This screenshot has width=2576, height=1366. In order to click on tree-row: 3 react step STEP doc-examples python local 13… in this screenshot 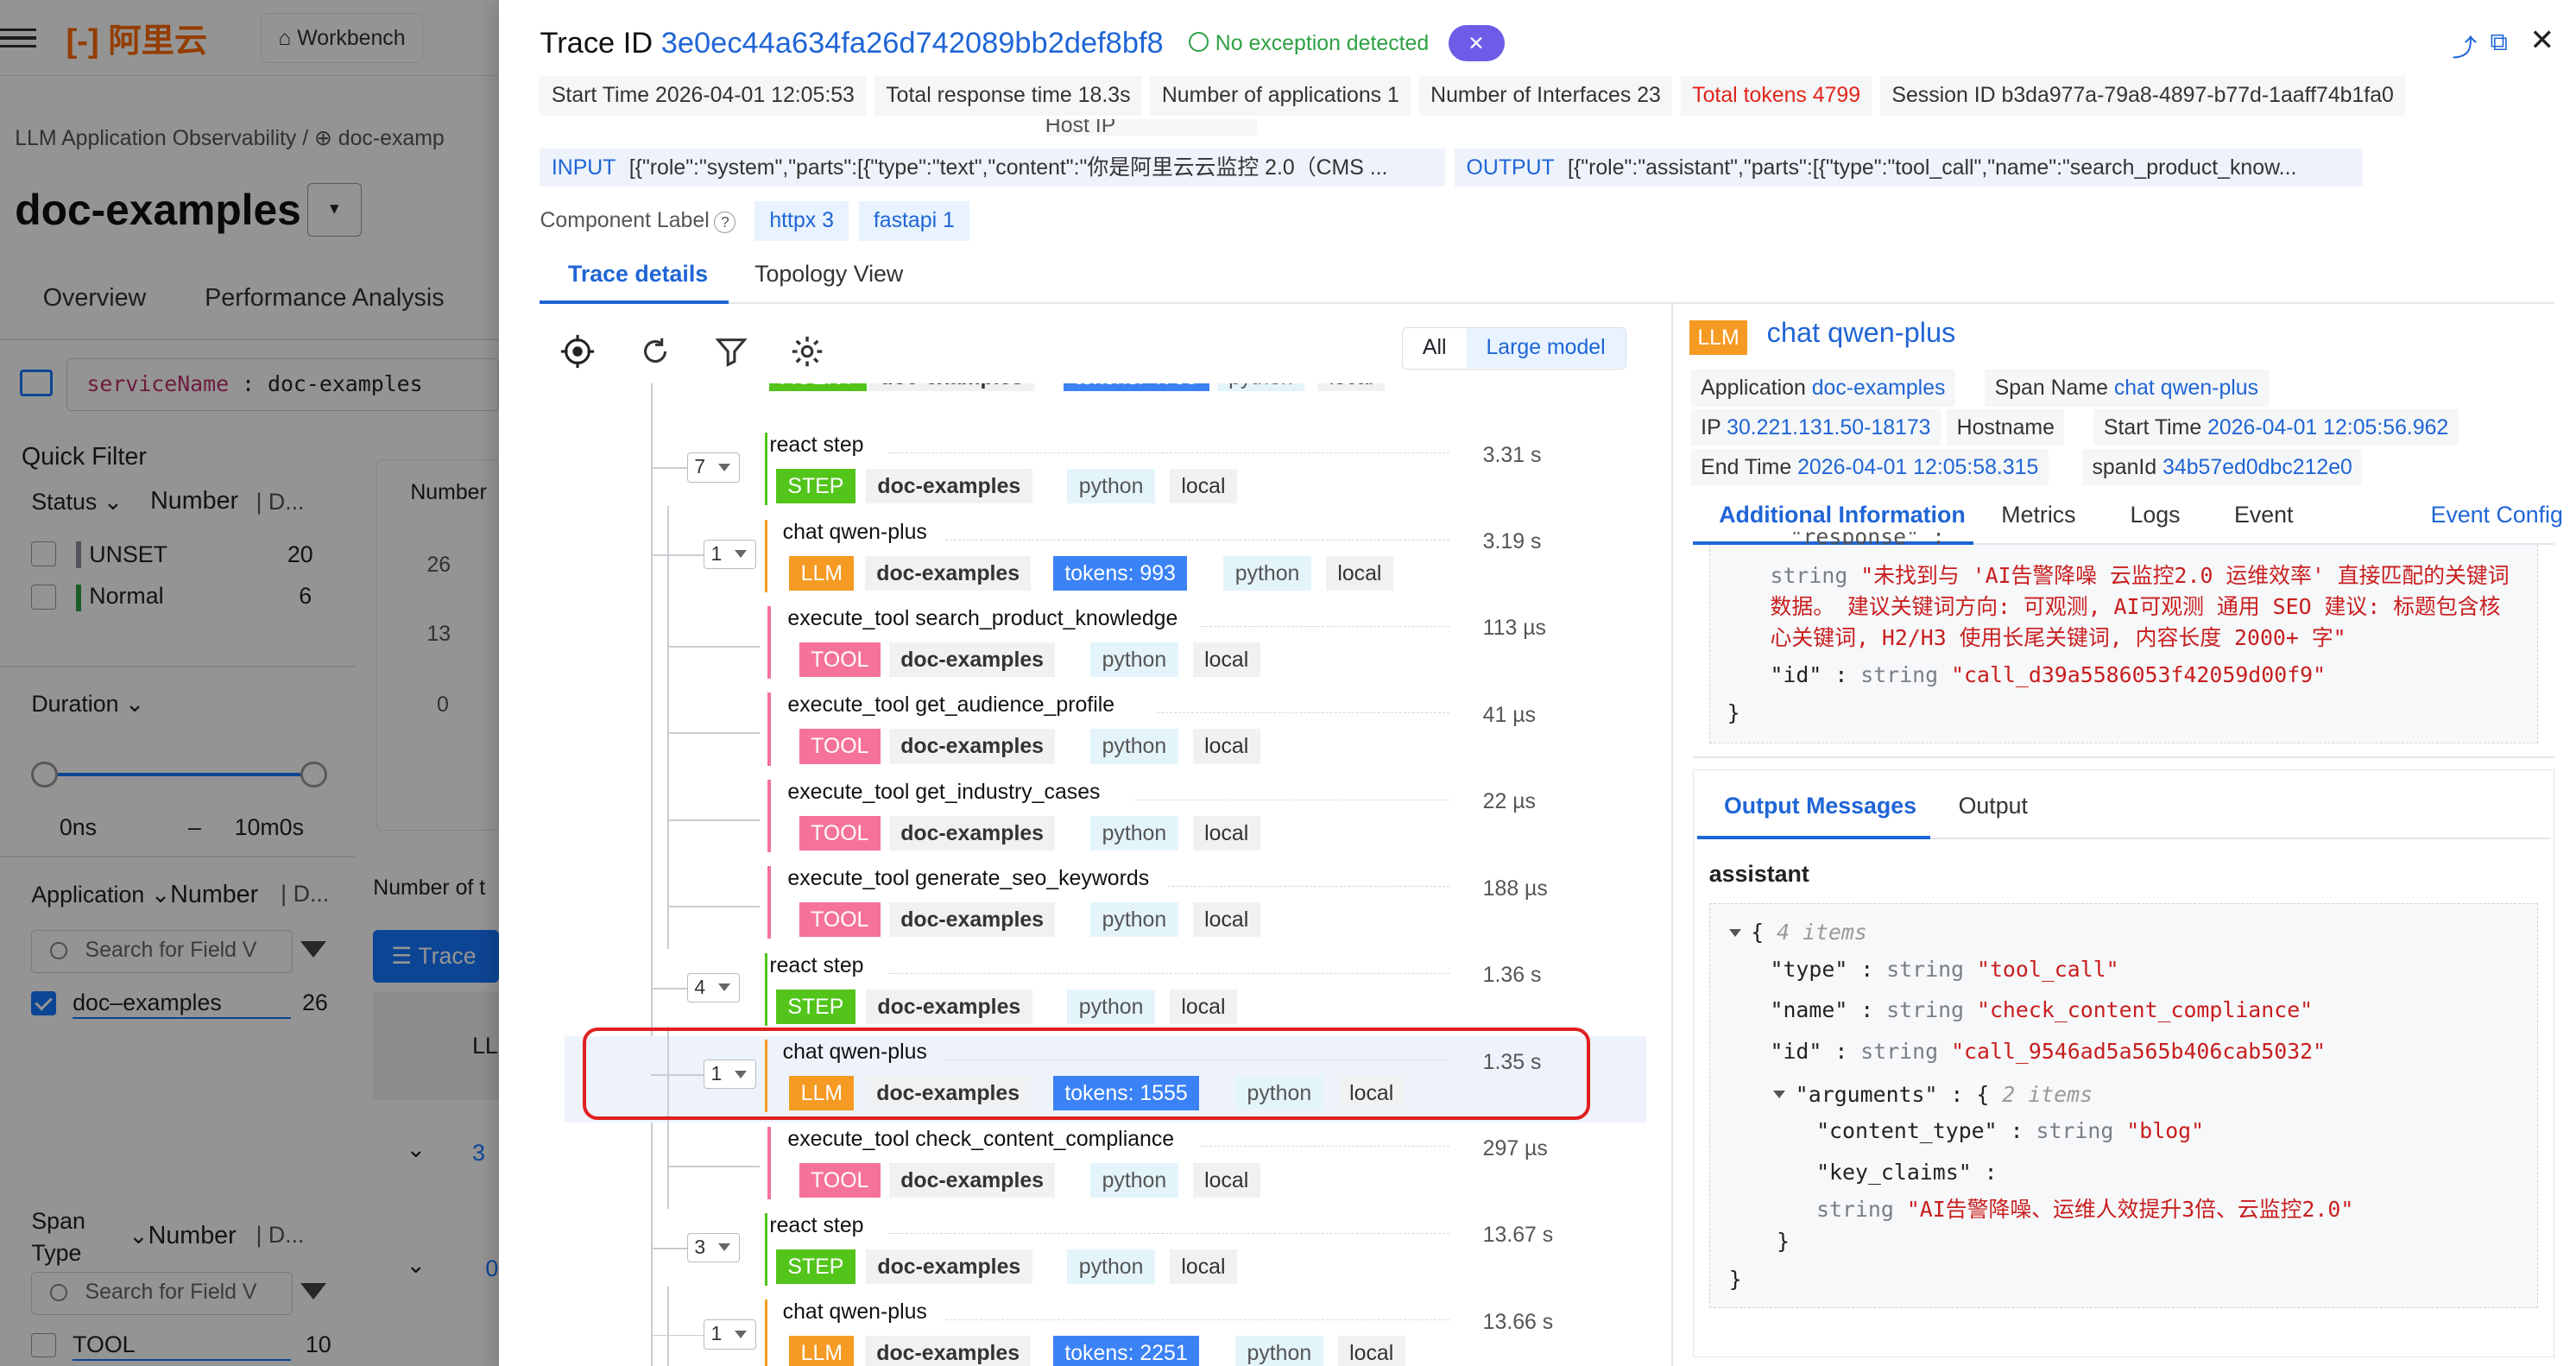, I will do `click(1105, 1252)`.